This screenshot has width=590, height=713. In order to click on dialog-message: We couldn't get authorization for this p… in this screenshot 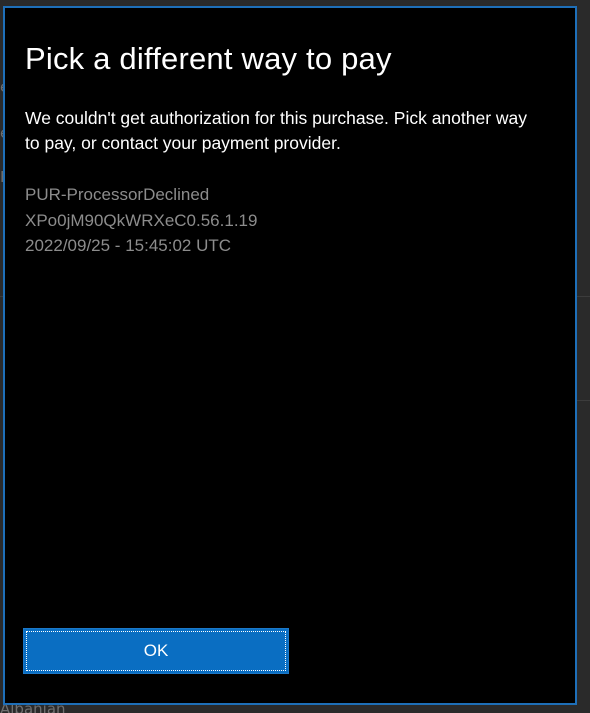, I will do `click(276, 130)`.